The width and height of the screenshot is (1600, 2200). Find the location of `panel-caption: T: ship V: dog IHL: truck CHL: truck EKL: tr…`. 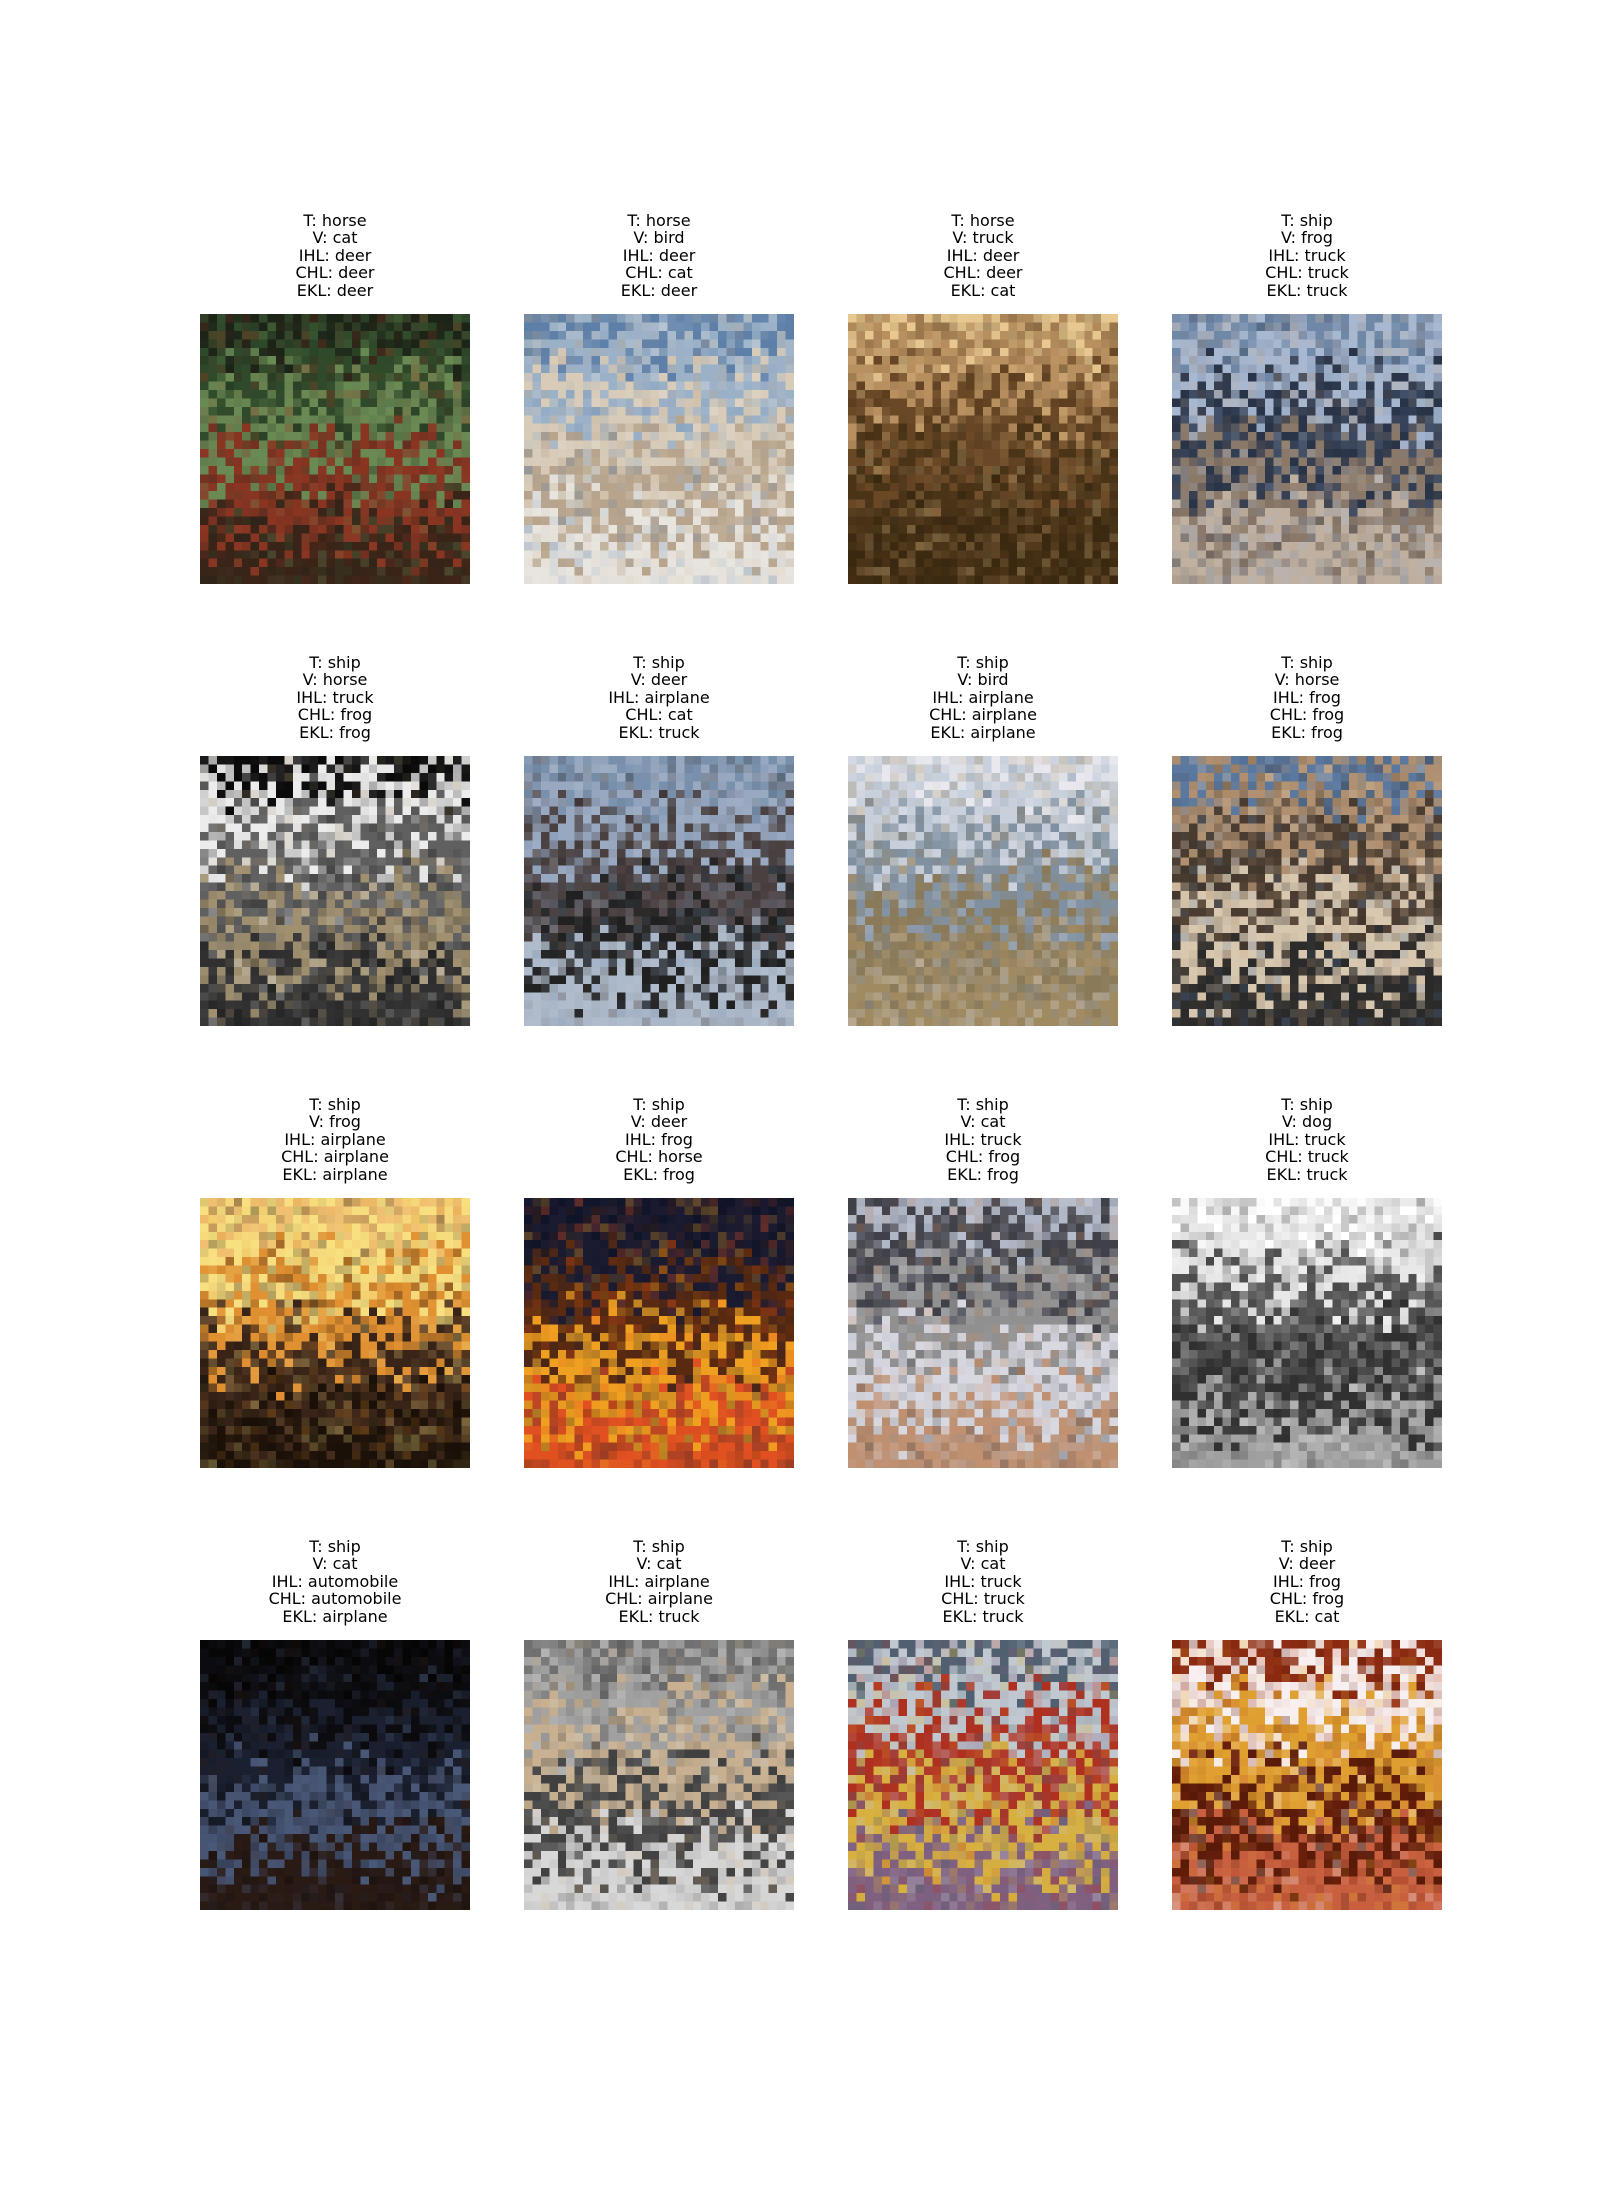

panel-caption: T: ship V: dog IHL: truck CHL: truck EKL: tr… is located at coordinates (1307, 1142).